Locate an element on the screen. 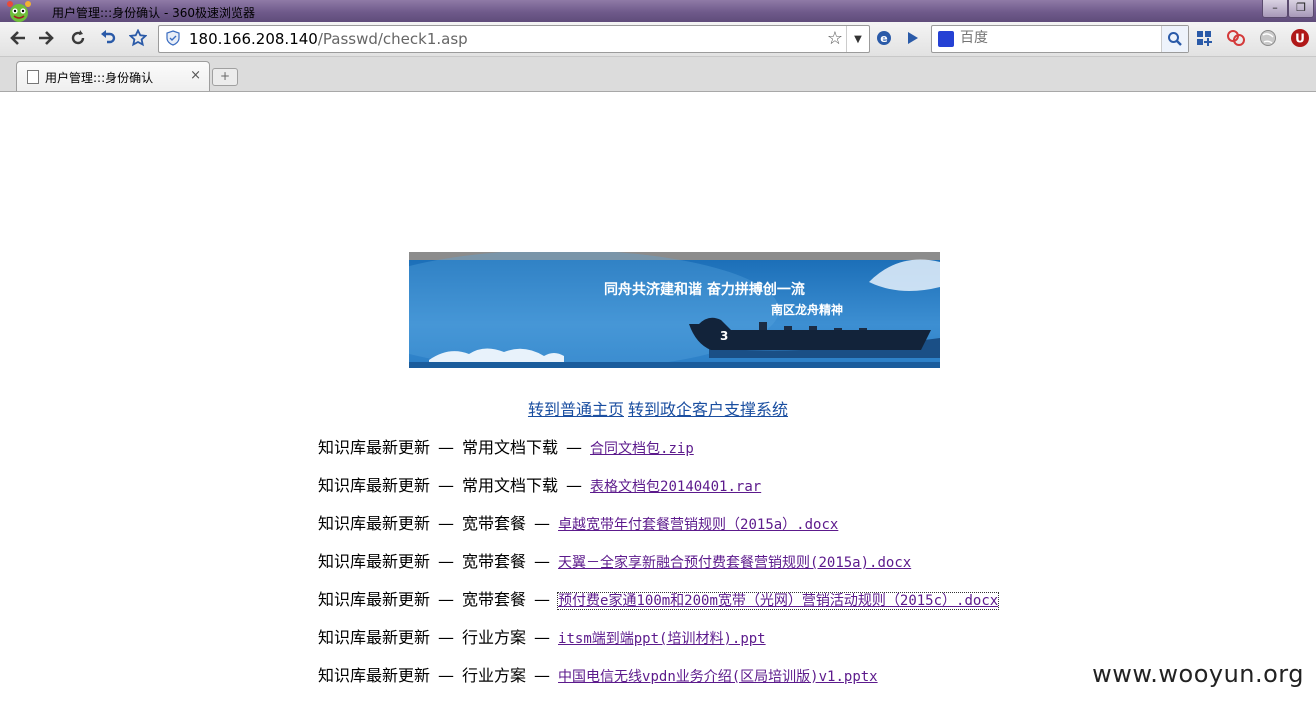 Image resolution: width=1316 pixels, height=706 pixels. play-icon is located at coordinates (913, 38).